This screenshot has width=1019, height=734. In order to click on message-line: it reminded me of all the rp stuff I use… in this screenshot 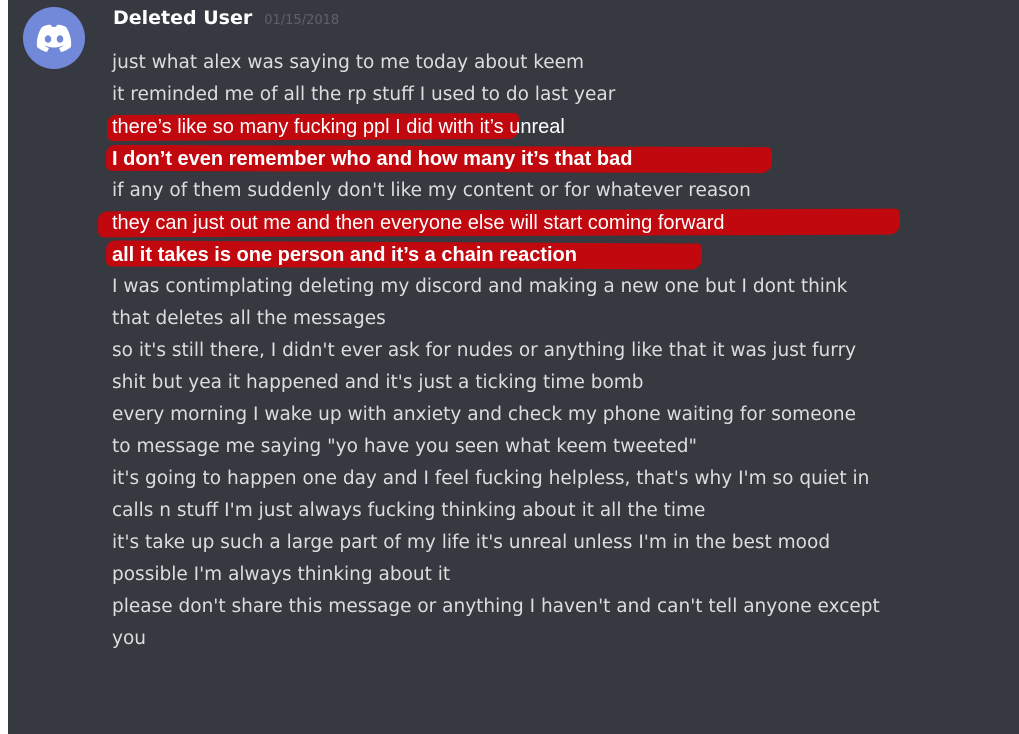, I will do `click(562, 95)`.